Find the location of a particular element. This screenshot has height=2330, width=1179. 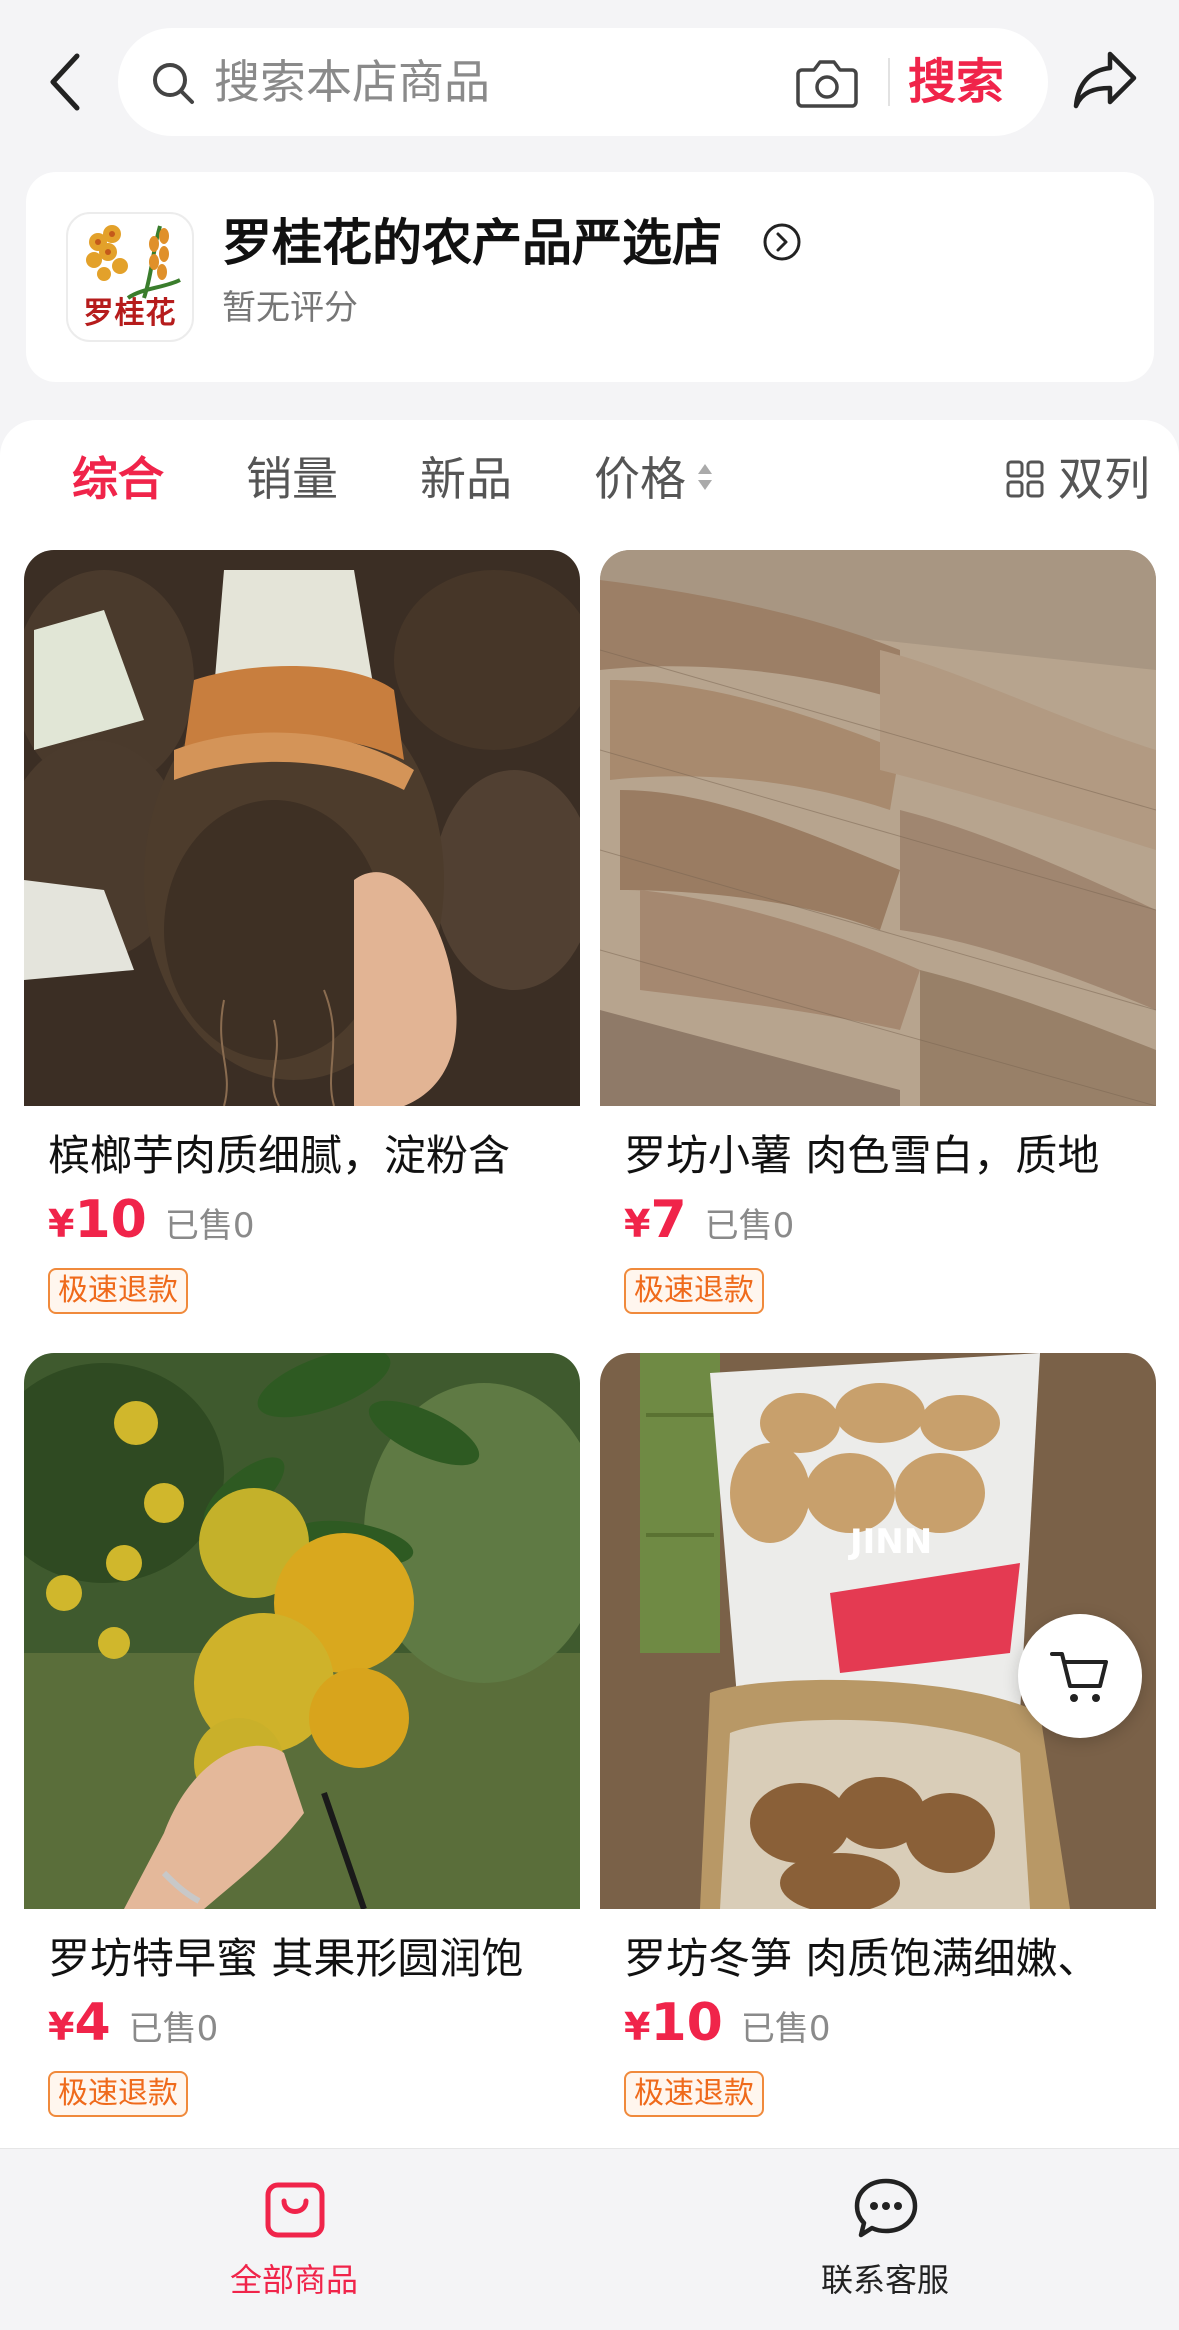

search-button: 搜索 is located at coordinates (956, 82).